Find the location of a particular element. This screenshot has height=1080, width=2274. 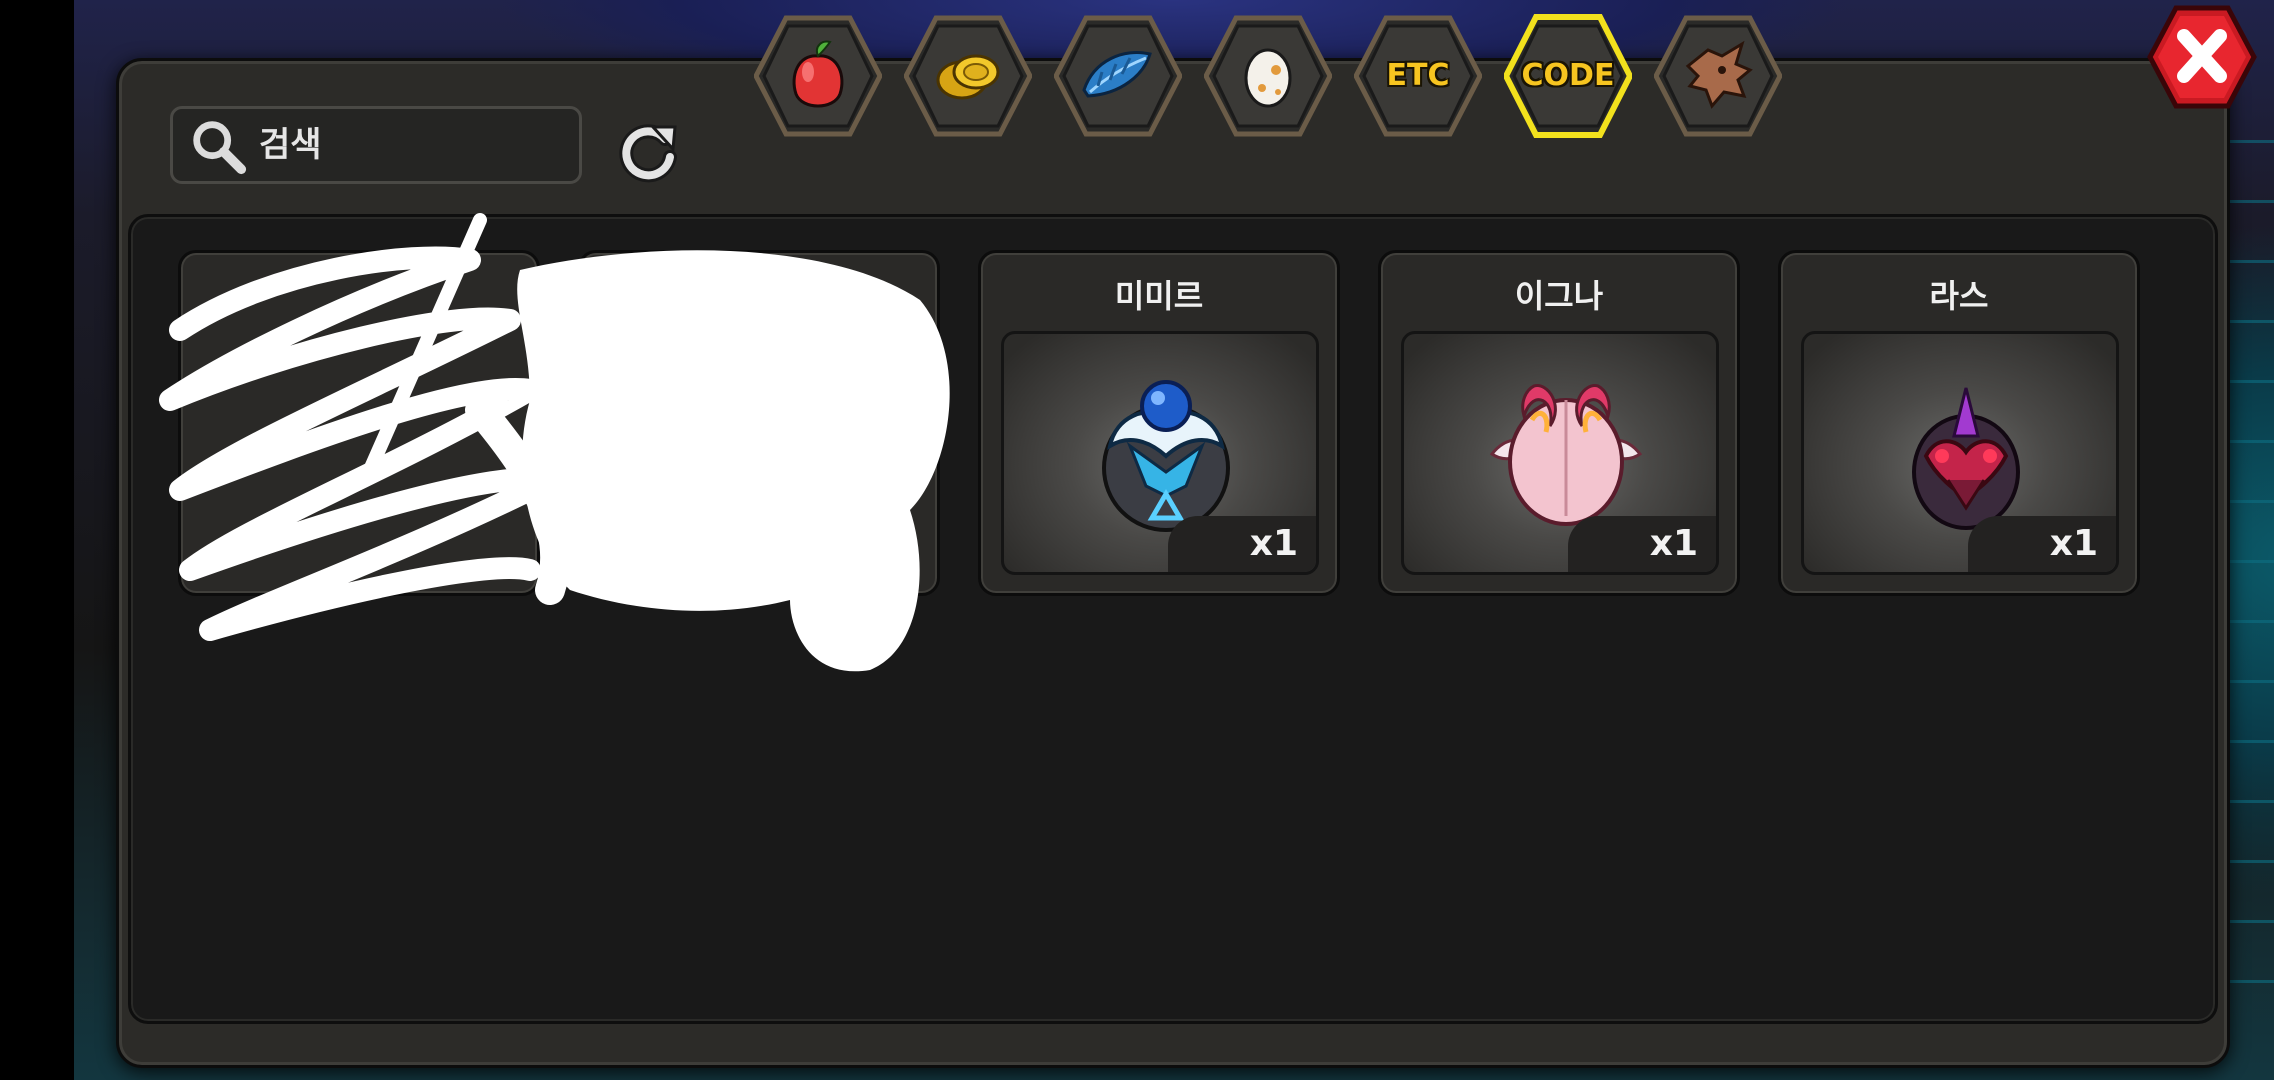

dragon-head-icon is located at coordinates (1719, 74).